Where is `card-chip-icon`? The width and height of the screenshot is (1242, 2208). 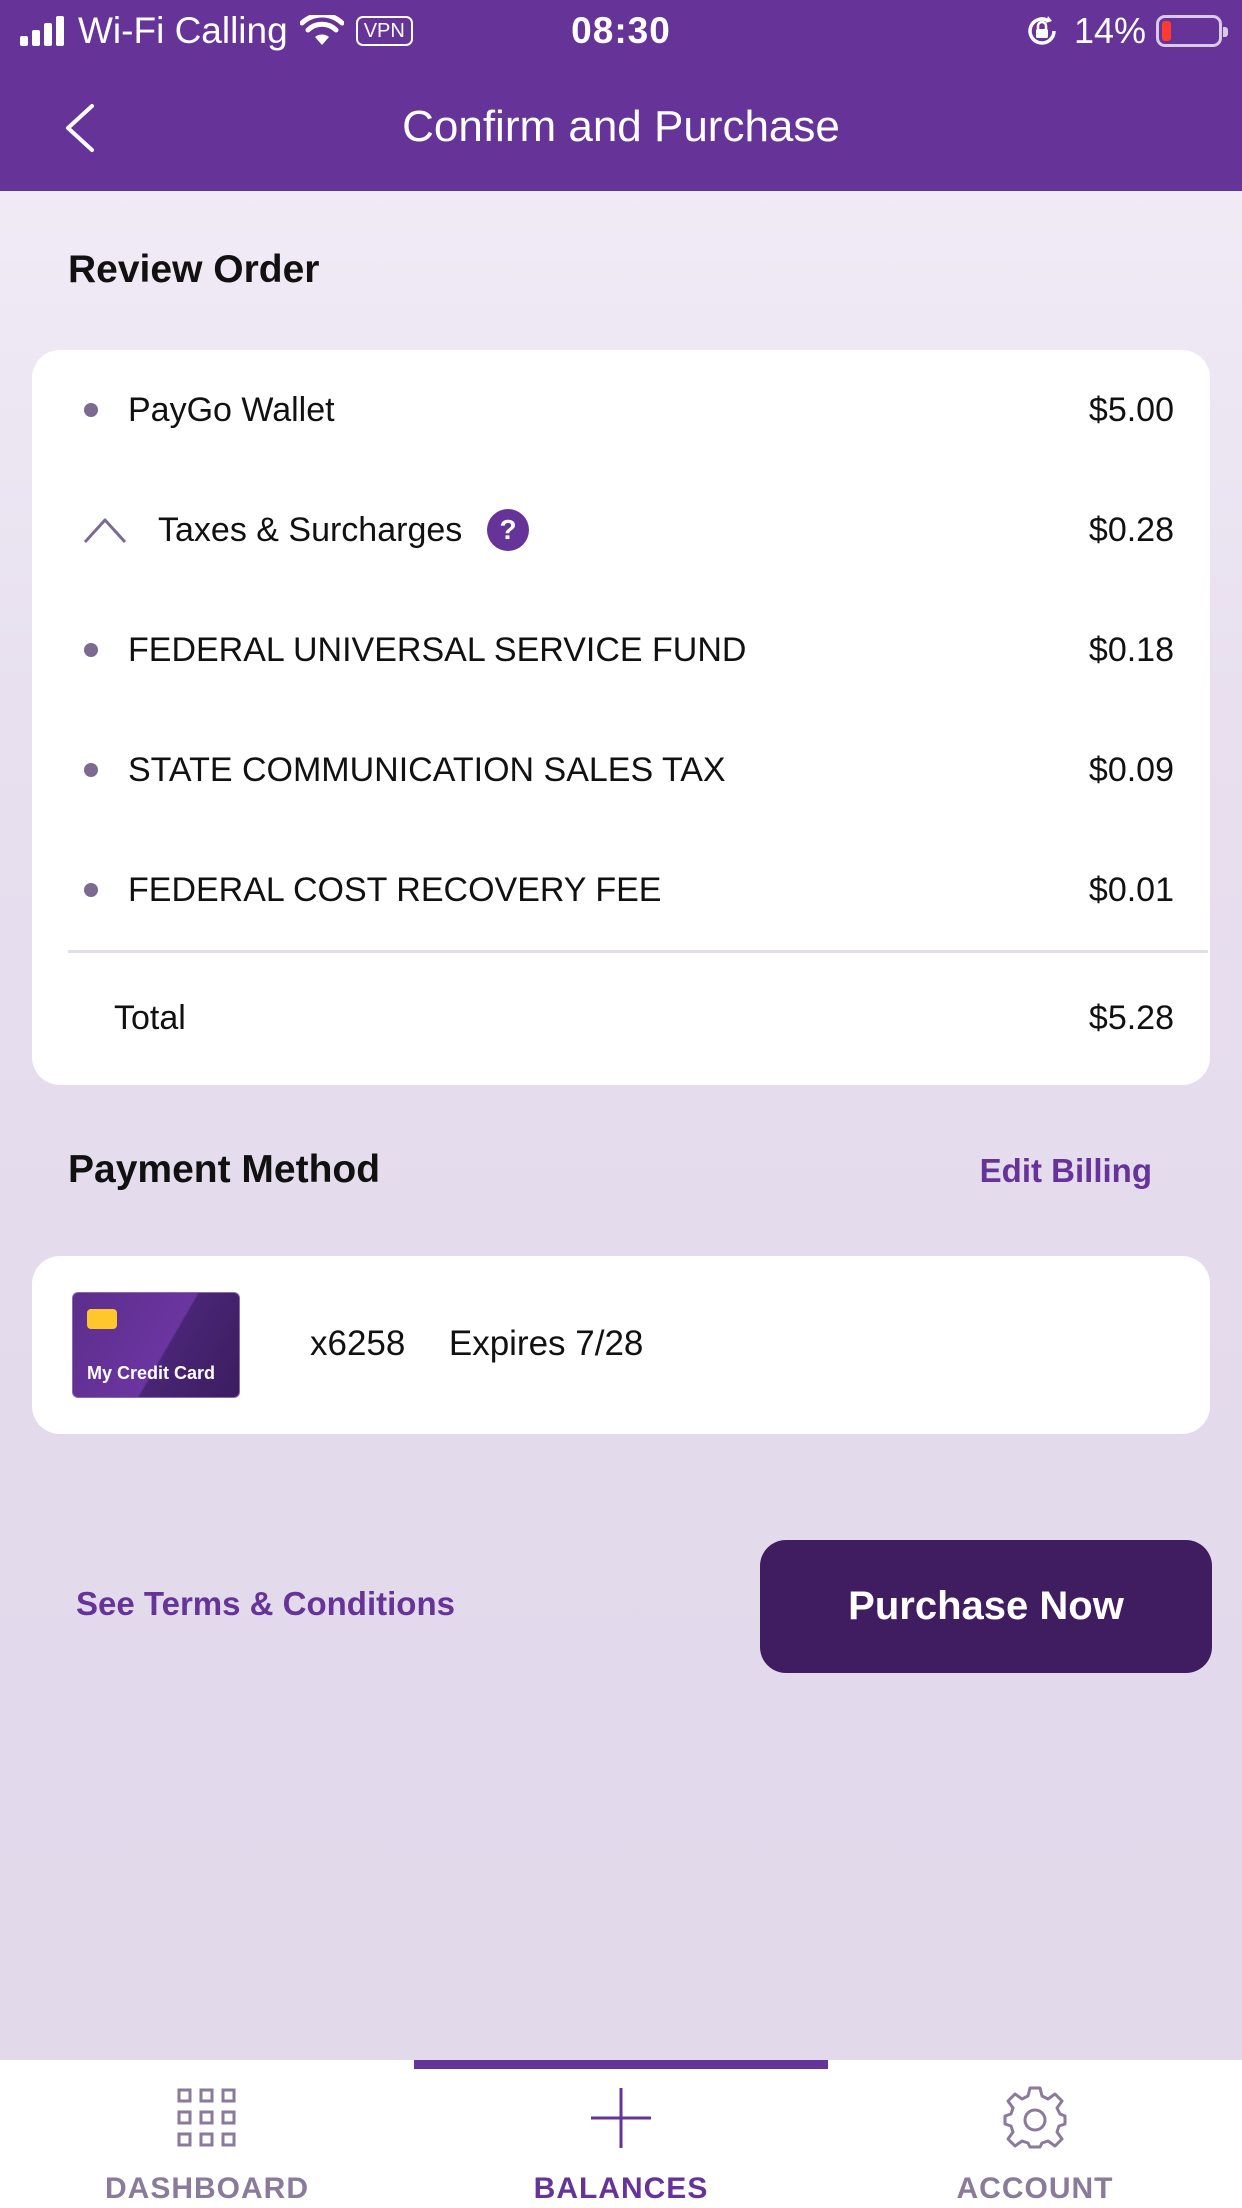 card-chip-icon is located at coordinates (102, 1319).